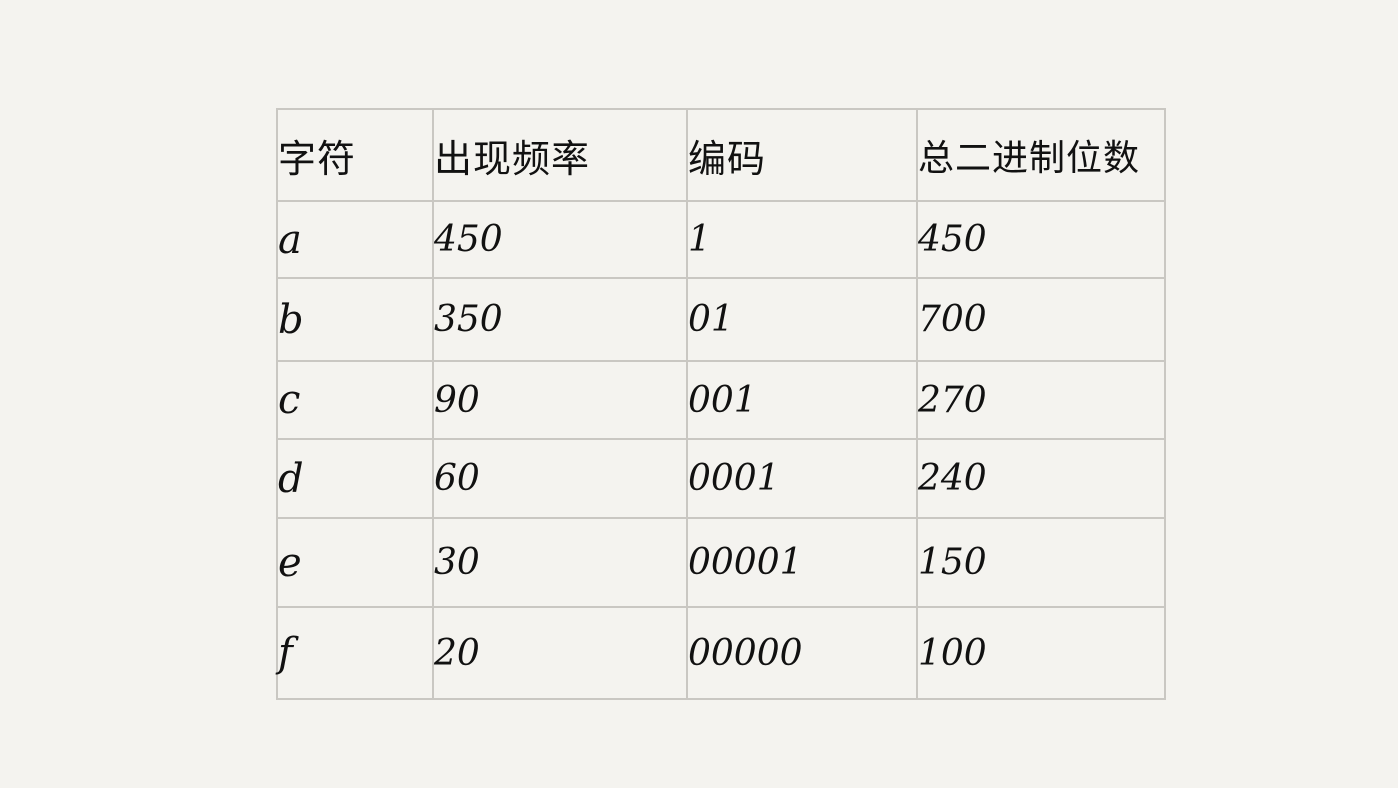 This screenshot has height=788, width=1398. I want to click on char-cell: e, so click(355, 562).